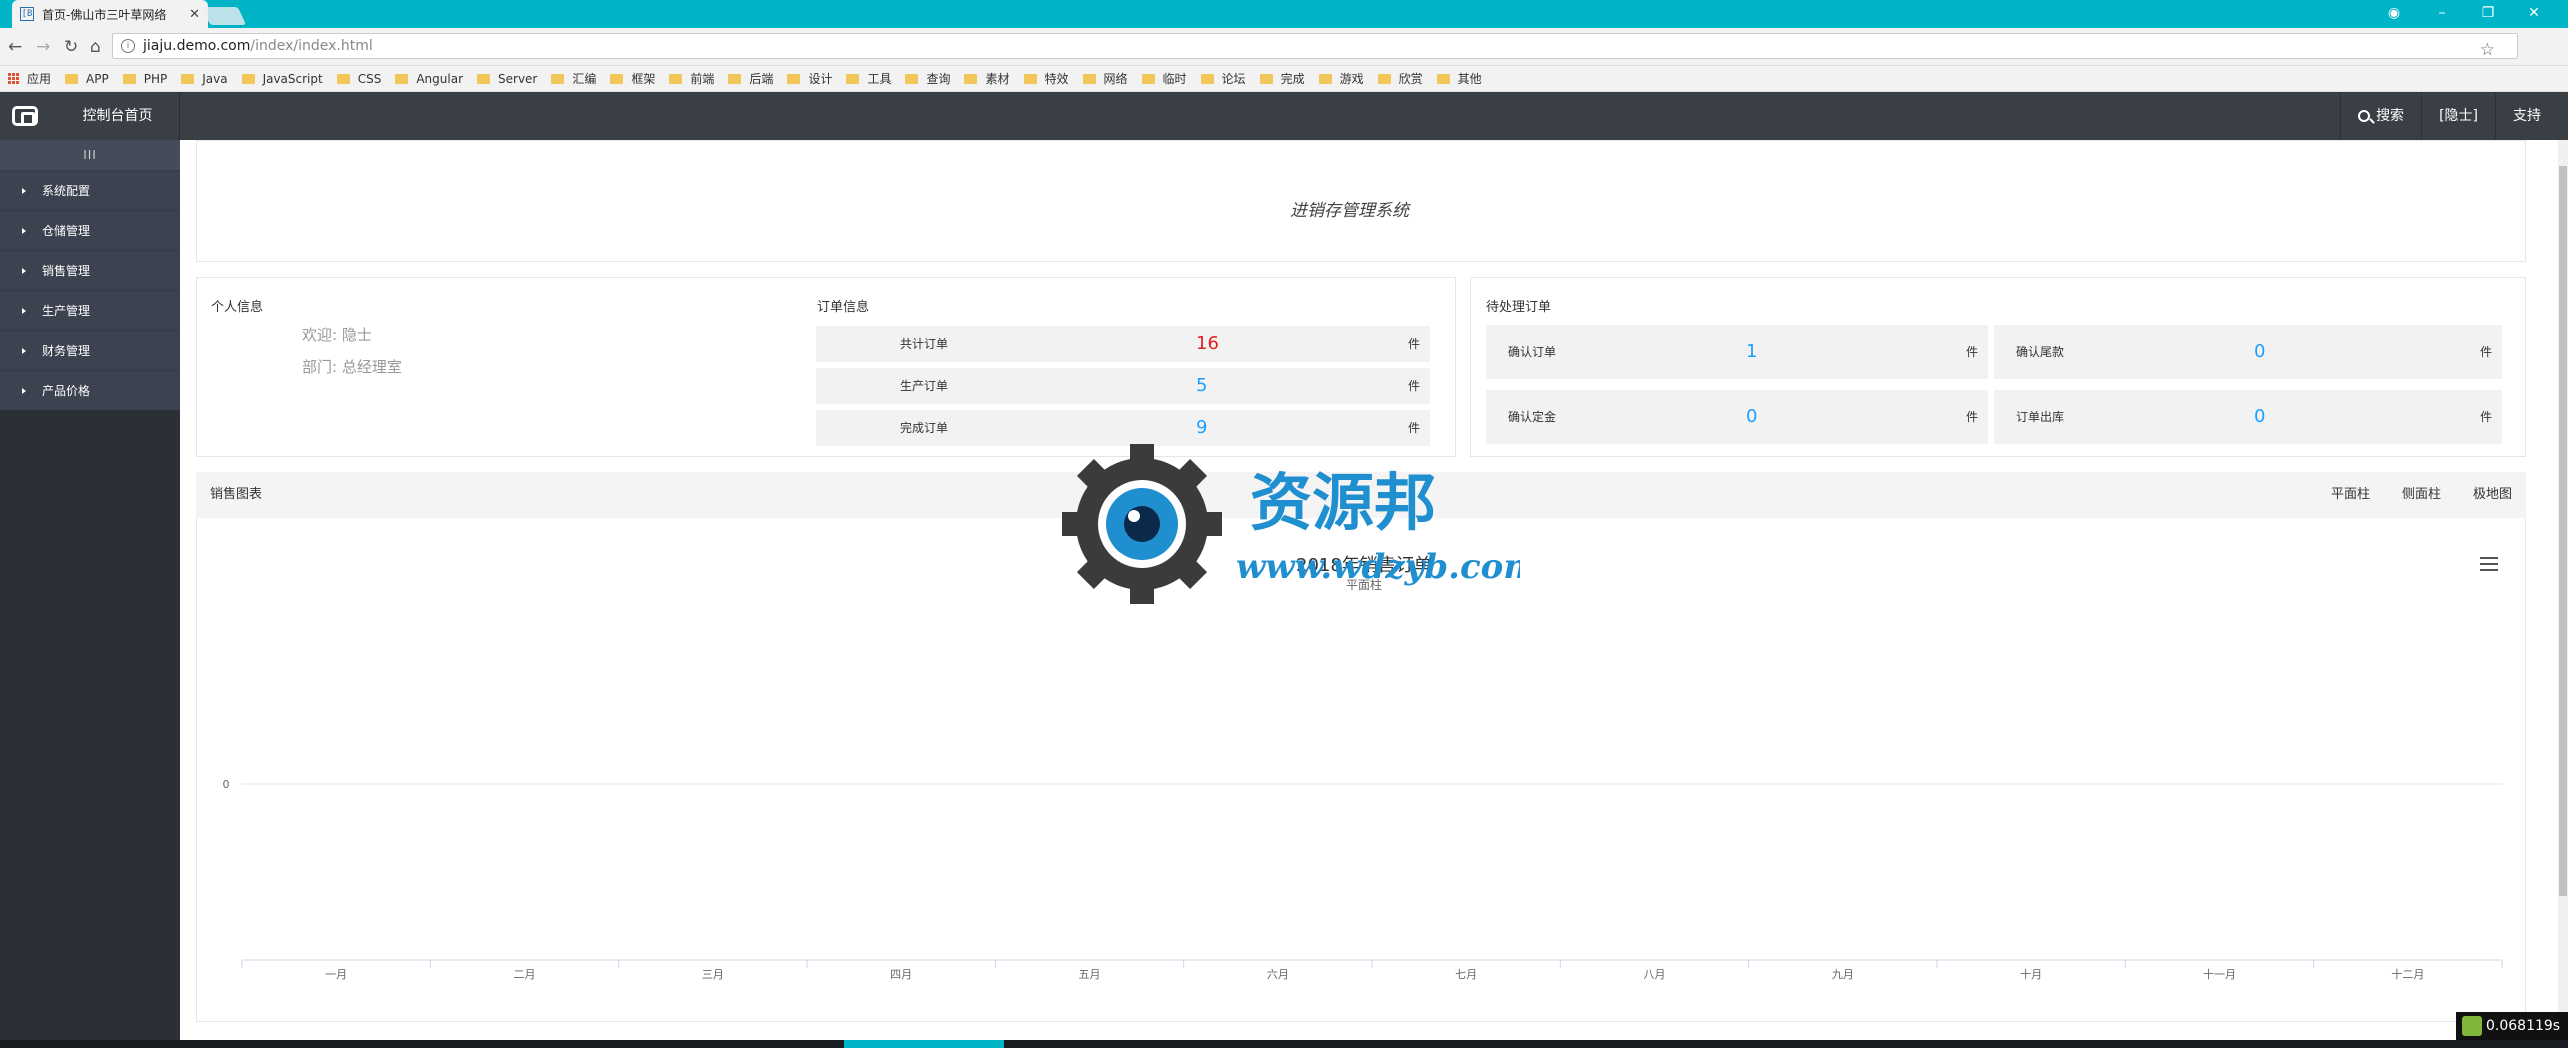 The image size is (2568, 1048). I want to click on bookmark-folder: 汇编, so click(573, 78).